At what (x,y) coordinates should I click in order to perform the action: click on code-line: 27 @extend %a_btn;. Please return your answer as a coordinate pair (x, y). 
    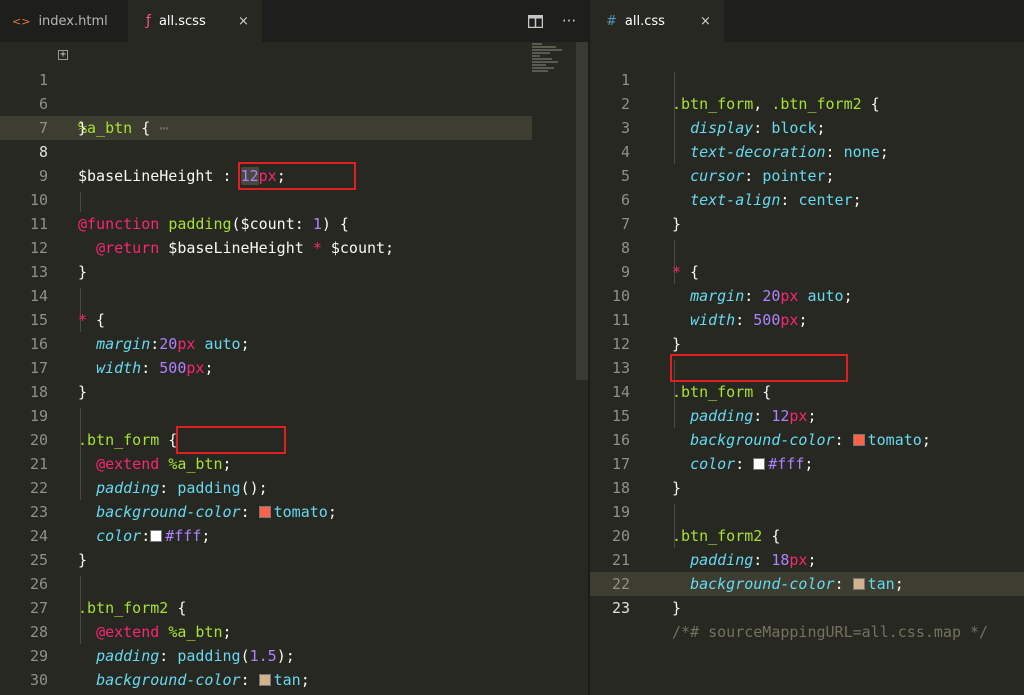
    Looking at the image, I should click on (294, 606).